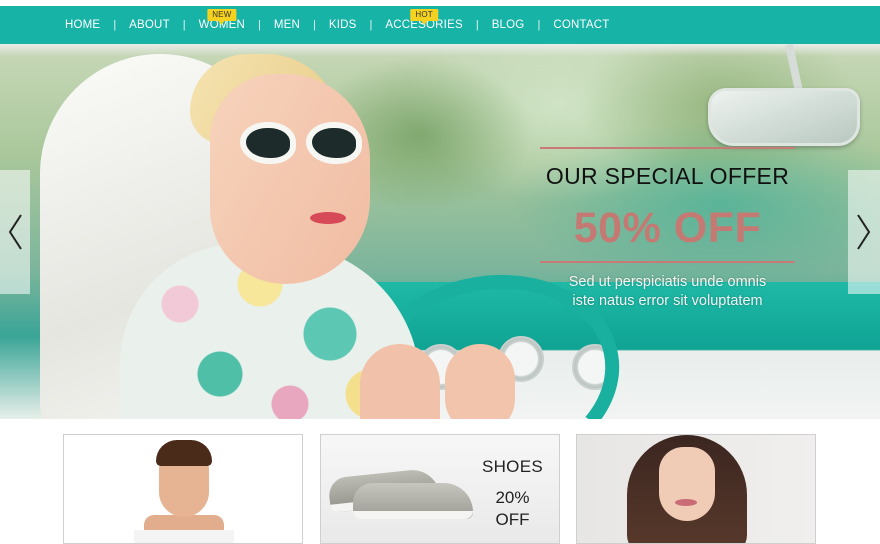  I want to click on slider-prev-button, so click(15, 232).